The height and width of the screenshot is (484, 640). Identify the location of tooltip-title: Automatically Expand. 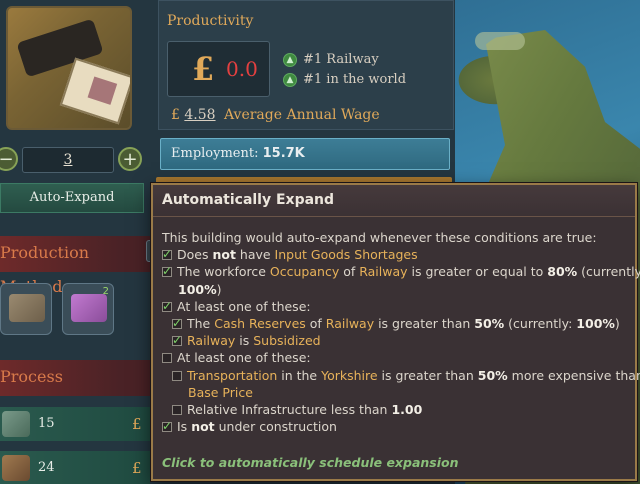
(248, 200).